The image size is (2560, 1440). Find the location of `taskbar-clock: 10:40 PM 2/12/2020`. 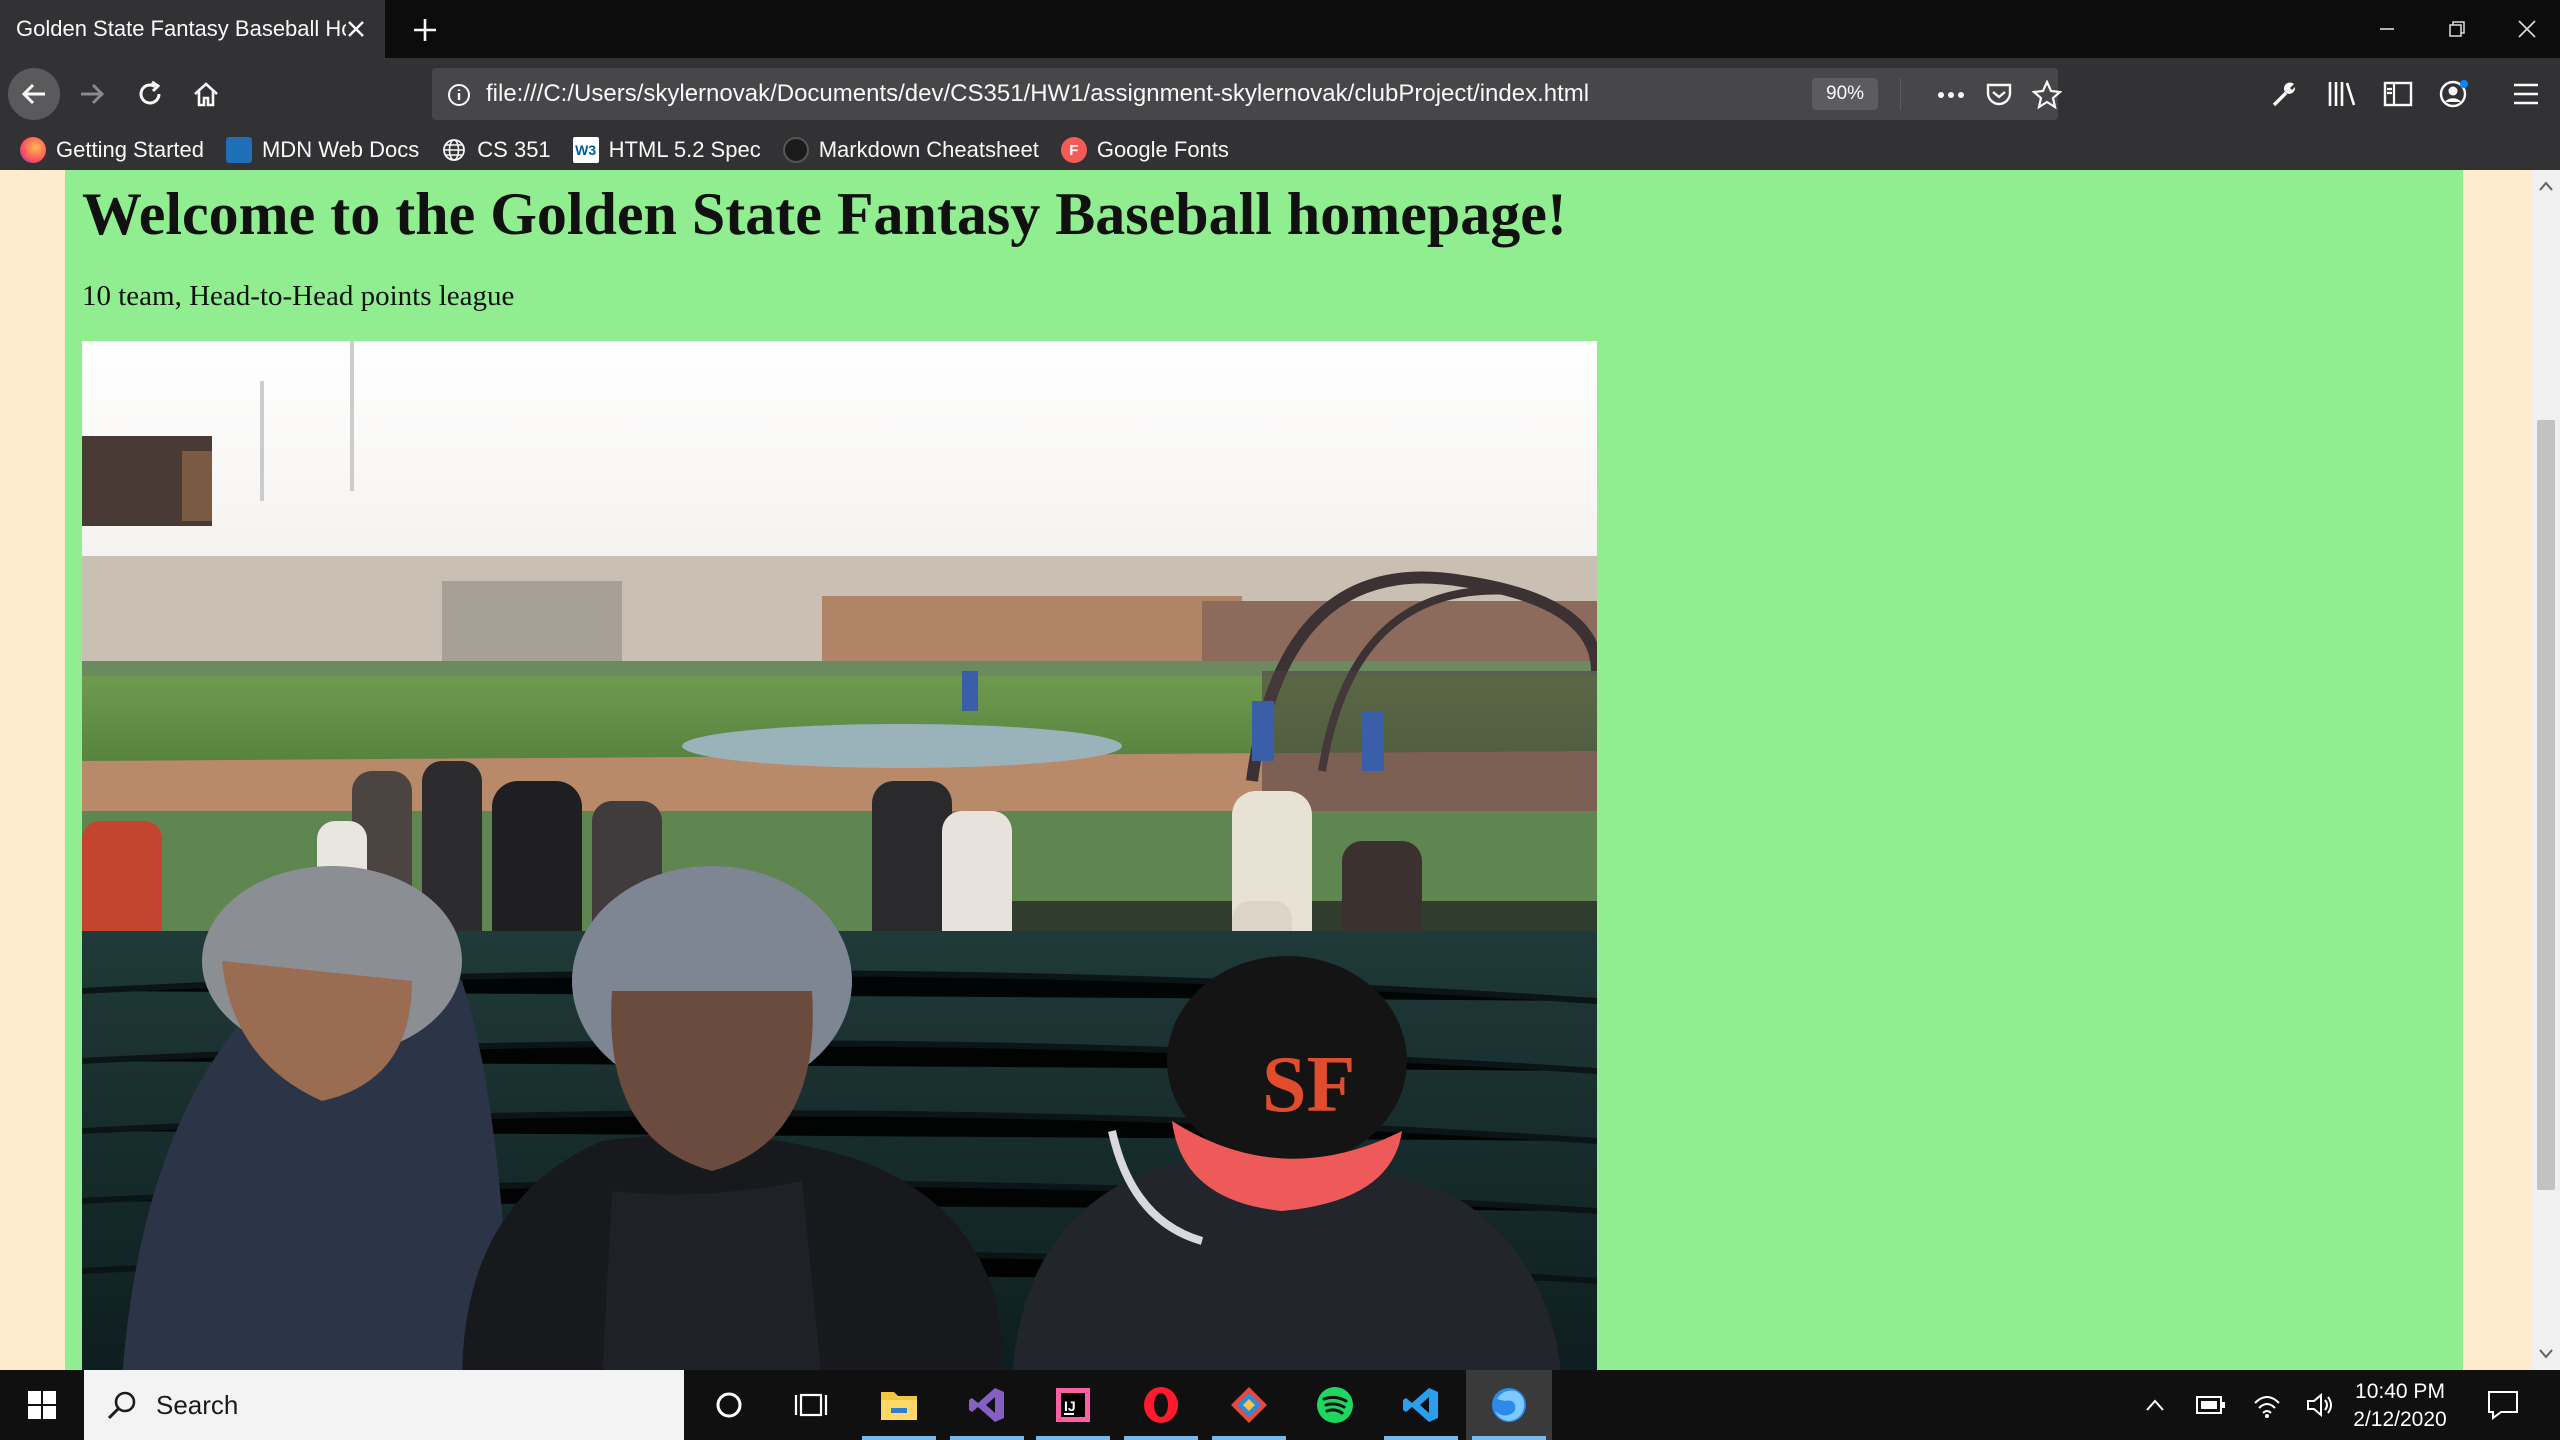

taskbar-clock: 10:40 PM 2/12/2020 is located at coordinates (2400, 1406).